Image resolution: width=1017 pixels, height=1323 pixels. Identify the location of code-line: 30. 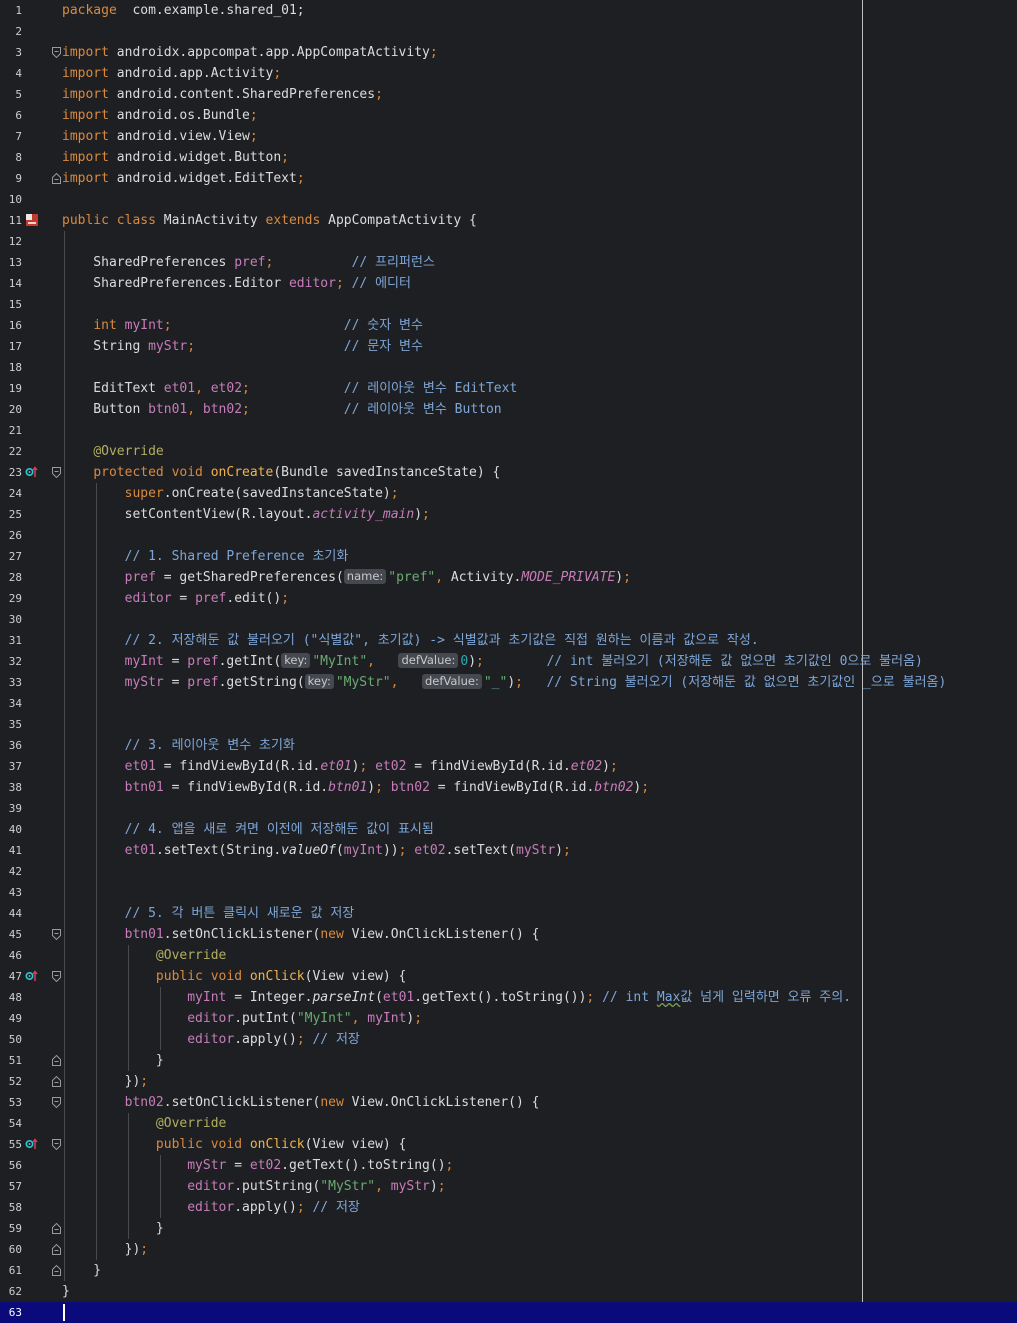
(508, 619).